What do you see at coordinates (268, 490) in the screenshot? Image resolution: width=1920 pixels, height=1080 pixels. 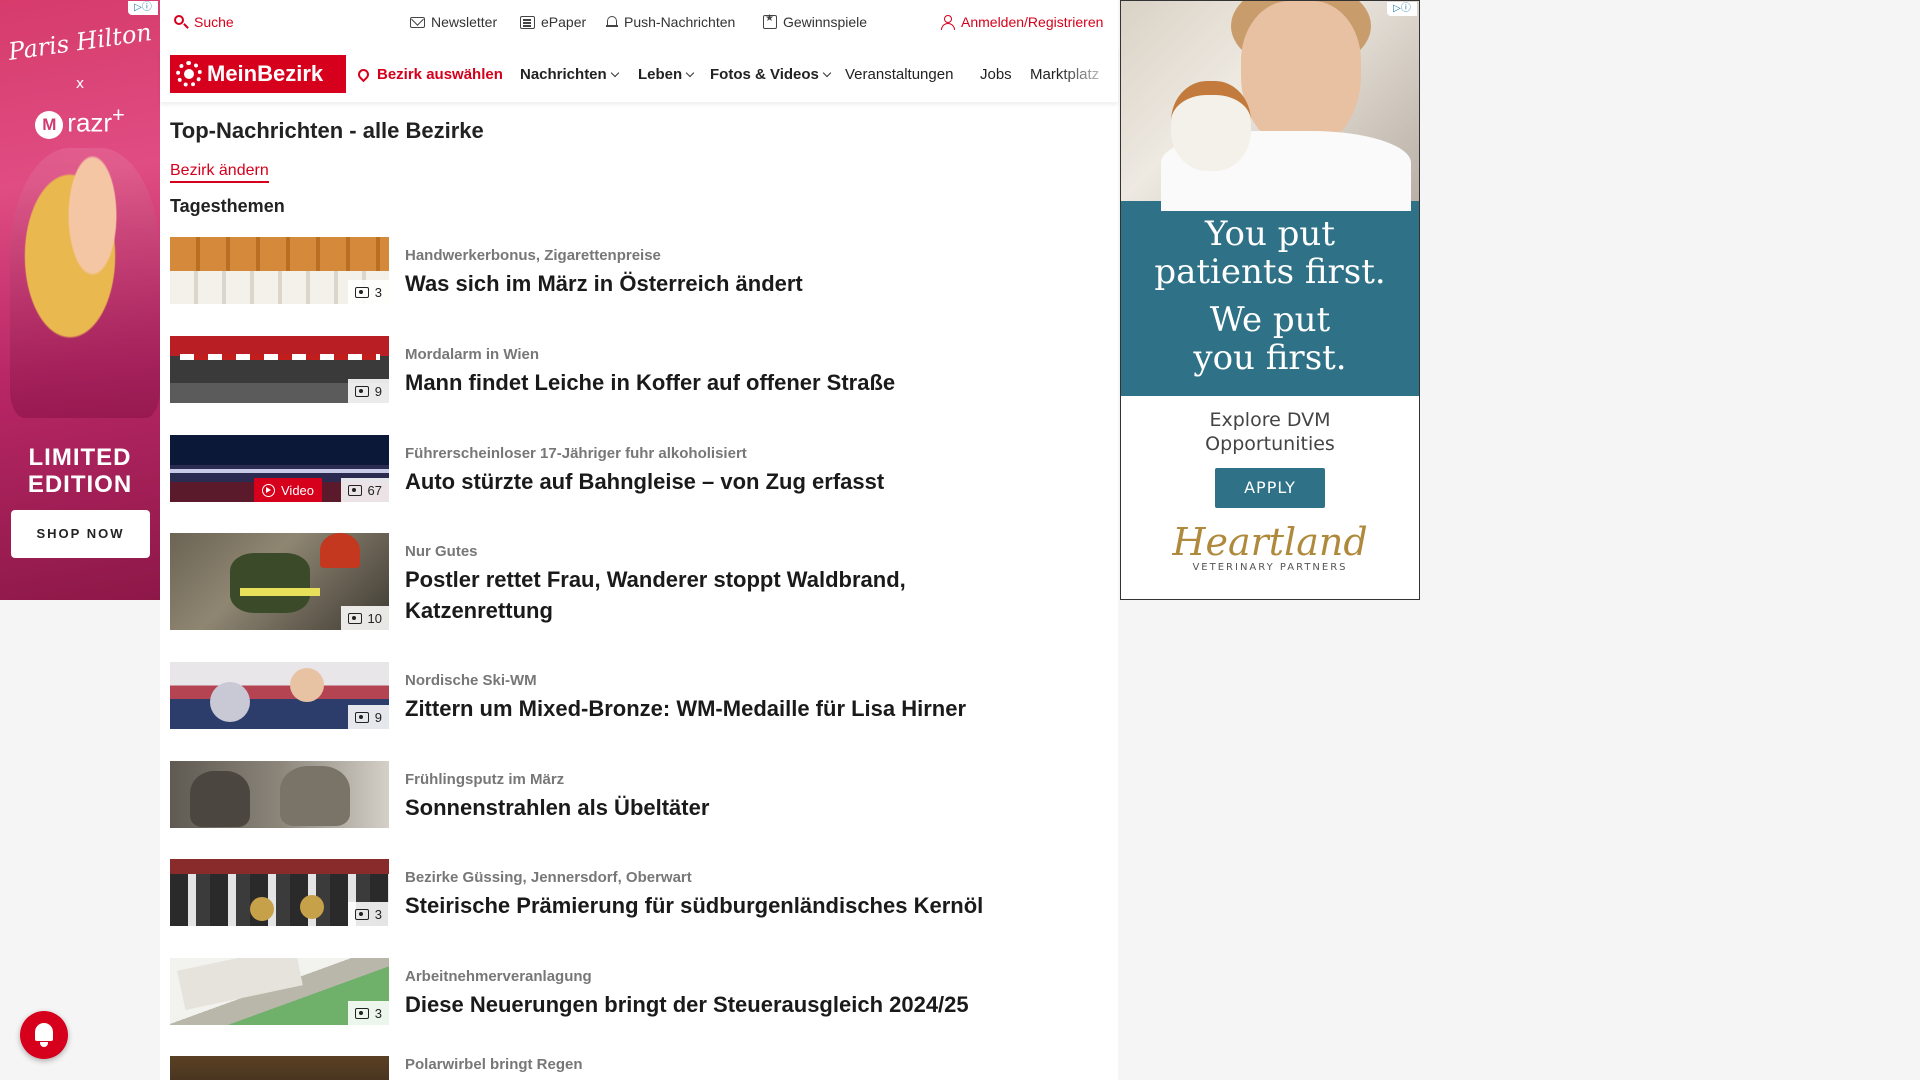 I see `play-icon` at bounding box center [268, 490].